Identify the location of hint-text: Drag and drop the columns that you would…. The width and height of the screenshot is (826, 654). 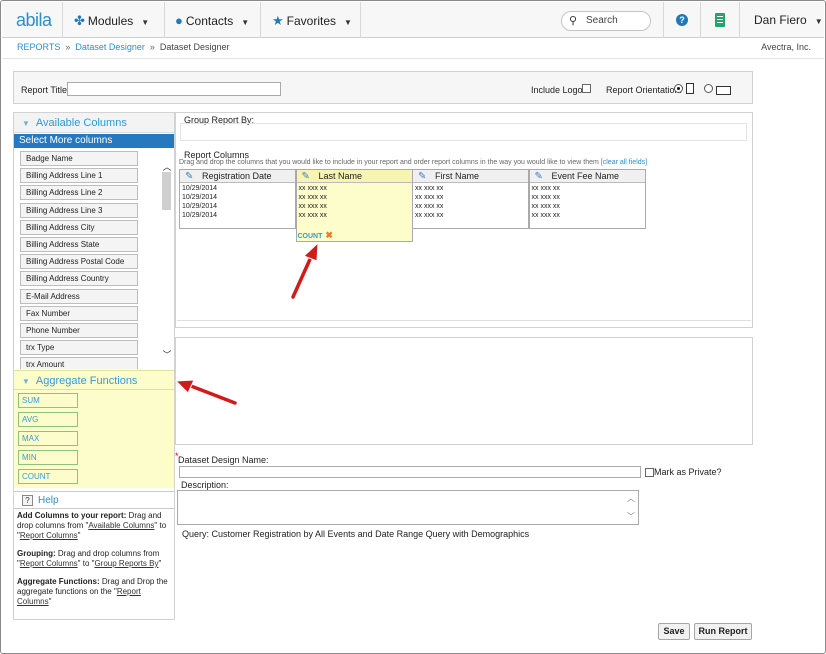
(389, 162).